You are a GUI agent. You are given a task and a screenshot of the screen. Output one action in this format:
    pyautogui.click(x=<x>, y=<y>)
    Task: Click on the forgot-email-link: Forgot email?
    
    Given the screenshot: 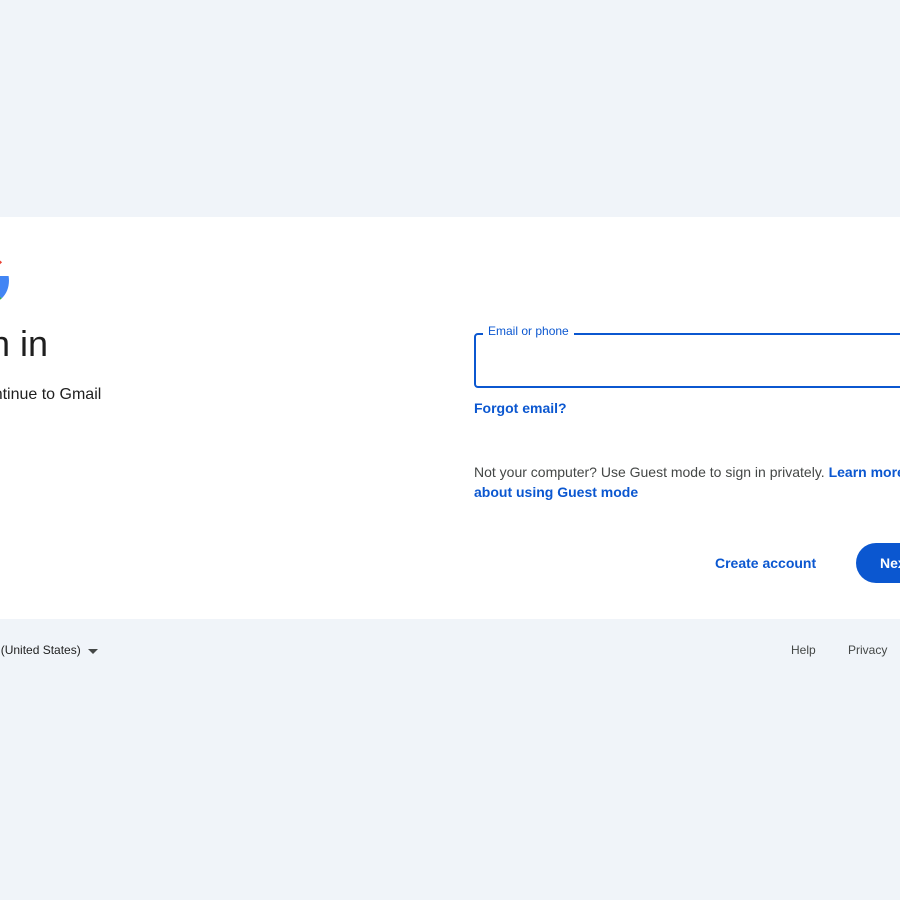 What is the action you would take?
    pyautogui.click(x=520, y=408)
    